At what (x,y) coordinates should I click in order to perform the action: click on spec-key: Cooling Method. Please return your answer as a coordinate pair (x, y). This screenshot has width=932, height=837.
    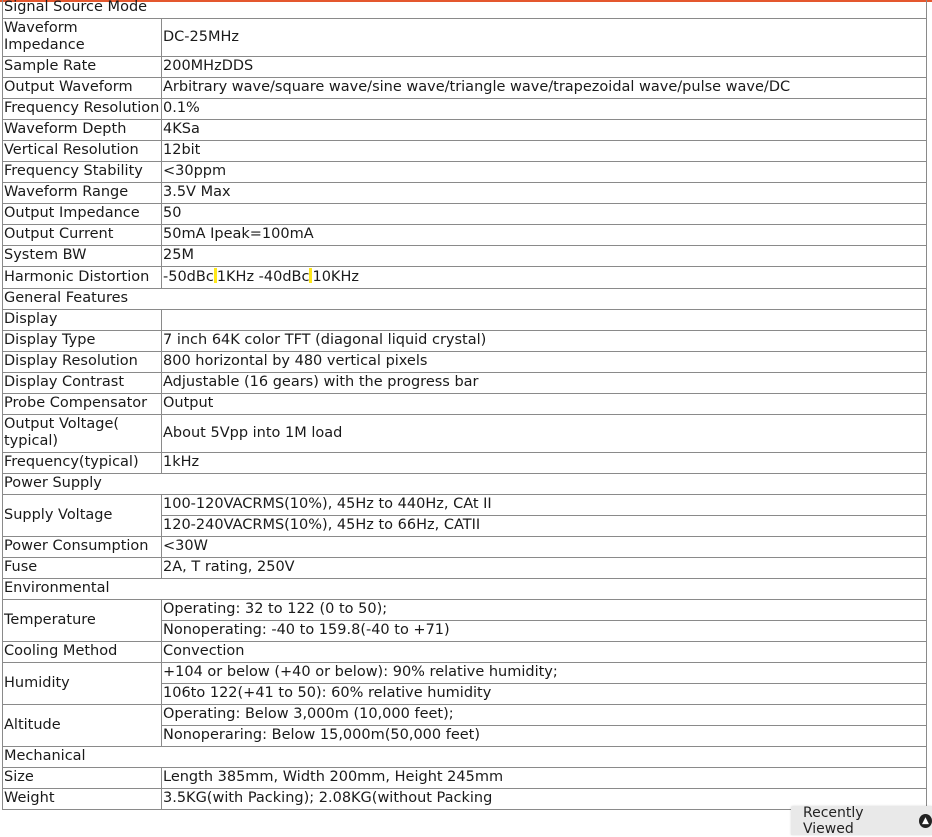
    Looking at the image, I should click on (82, 652).